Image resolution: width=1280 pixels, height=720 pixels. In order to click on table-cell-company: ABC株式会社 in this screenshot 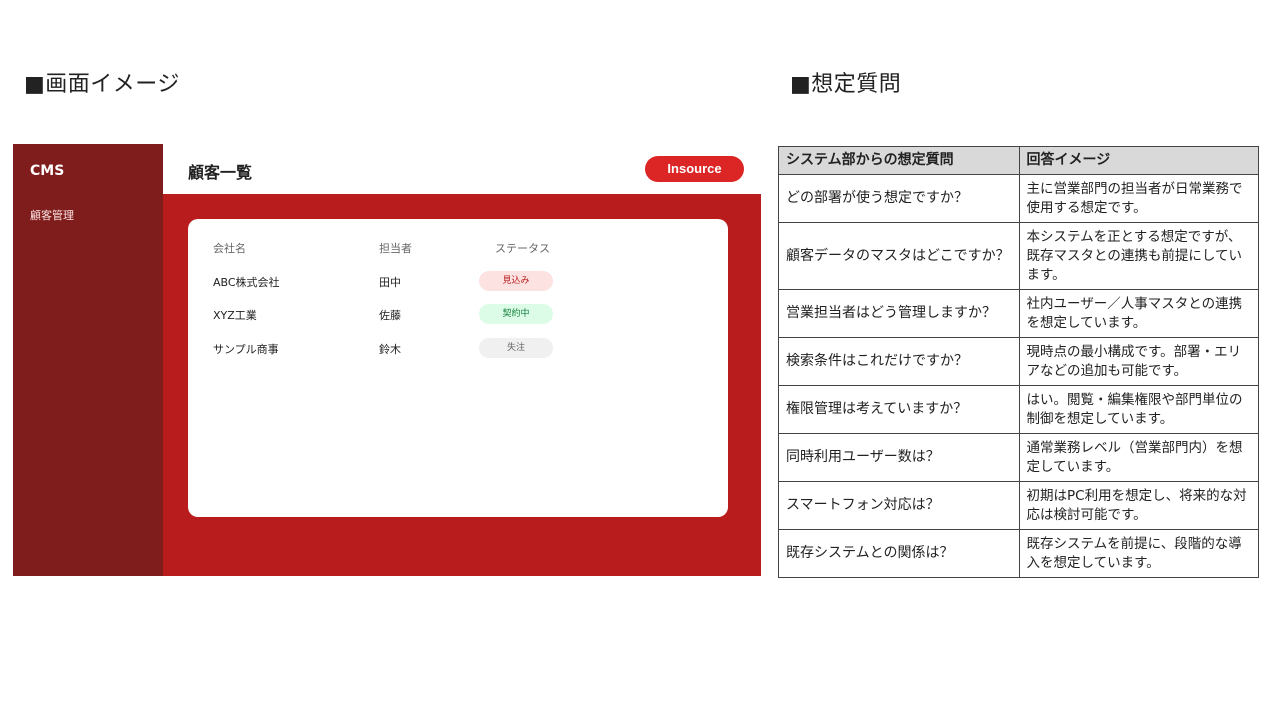, I will do `click(246, 282)`.